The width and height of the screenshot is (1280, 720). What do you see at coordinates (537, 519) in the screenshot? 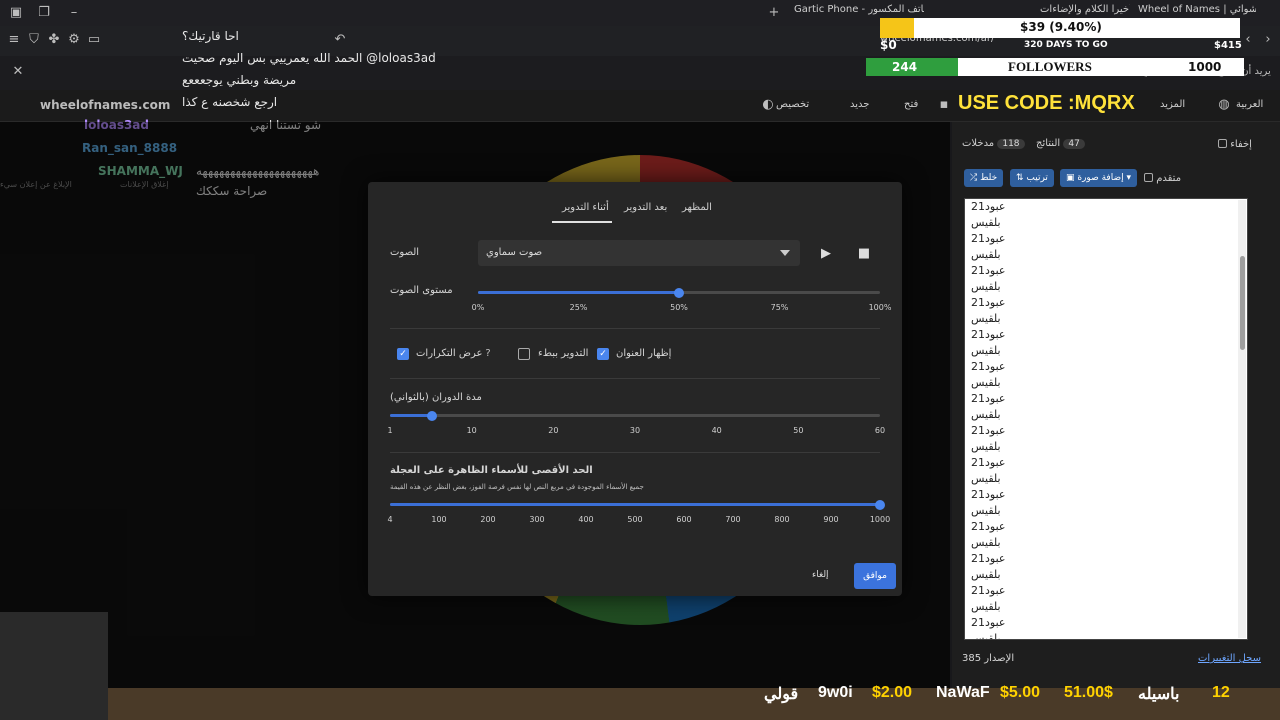
I see `max-names-tick-label: 300` at bounding box center [537, 519].